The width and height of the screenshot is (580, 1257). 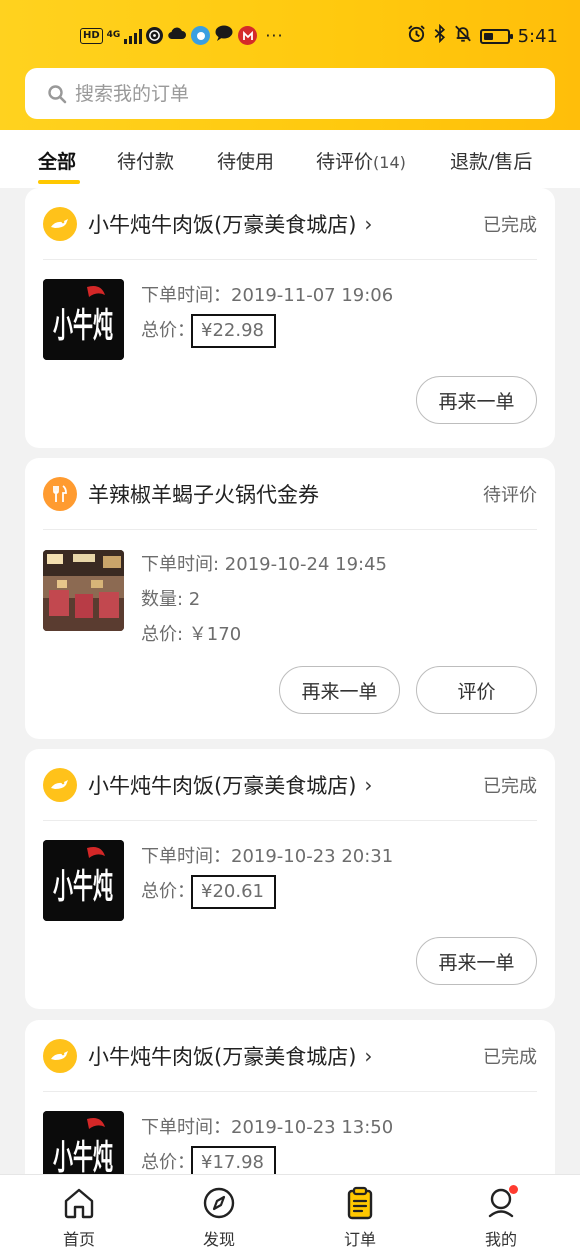 I want to click on tab-label: 待使用, so click(x=246, y=162).